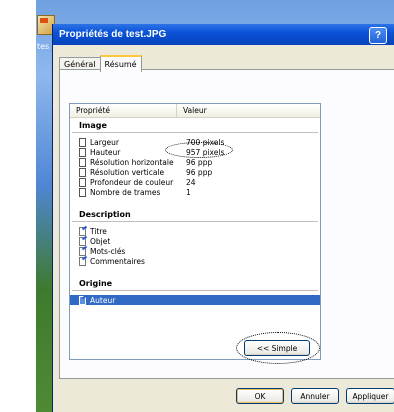 The width and height of the screenshot is (394, 412). What do you see at coordinates (378, 35) in the screenshot?
I see `help-button: ?` at bounding box center [378, 35].